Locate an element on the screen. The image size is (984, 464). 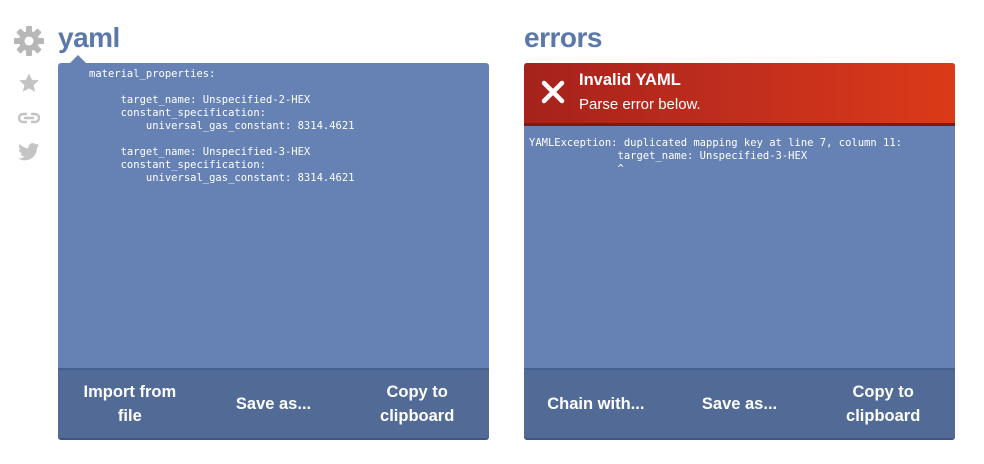
errors-title: errors is located at coordinates (563, 37).